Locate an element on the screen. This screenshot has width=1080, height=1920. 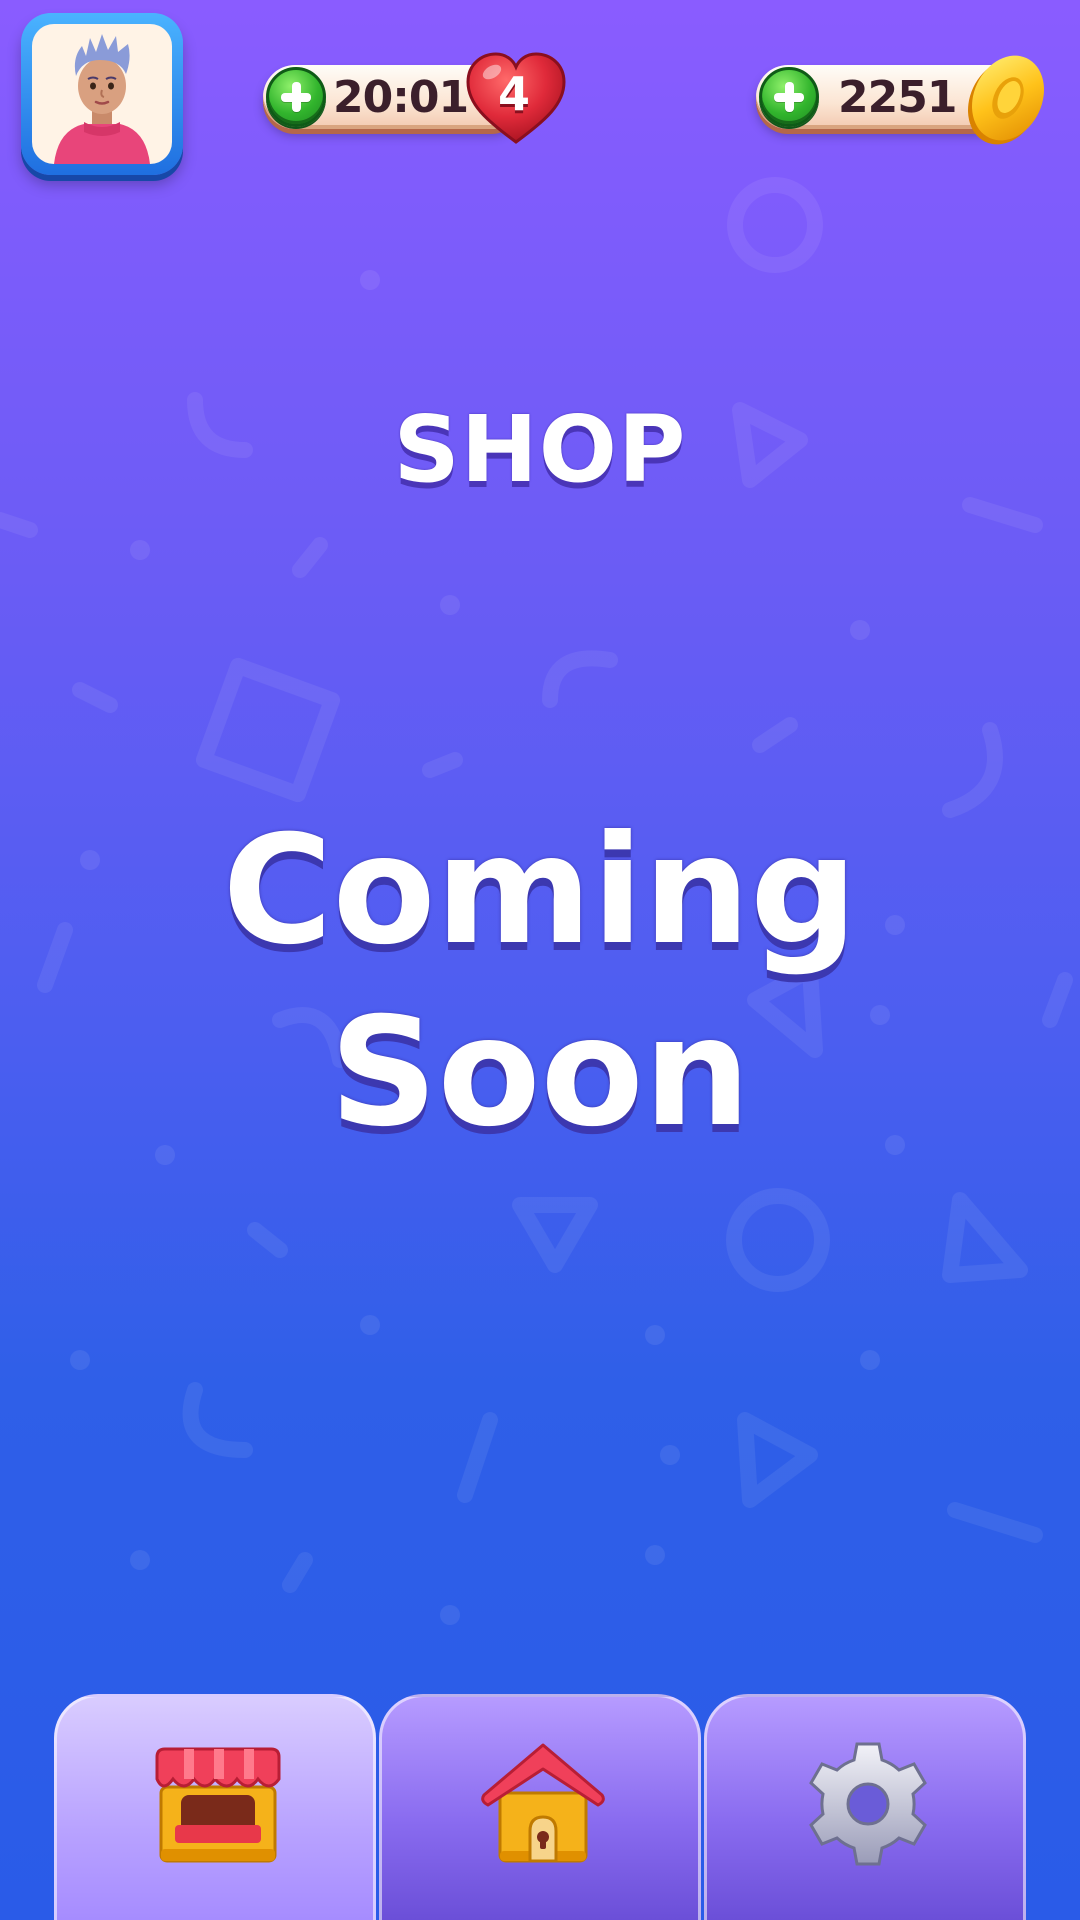
shop-icon is located at coordinates (218, 1805).